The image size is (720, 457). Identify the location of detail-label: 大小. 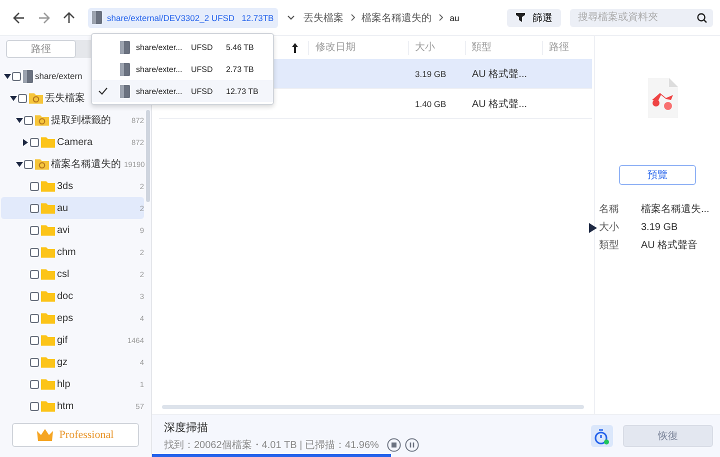
(609, 227).